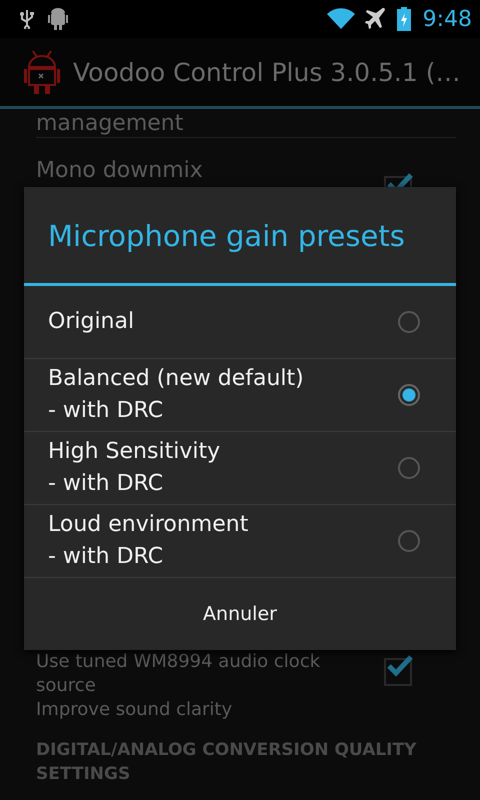 This screenshot has width=480, height=800. What do you see at coordinates (42, 72) in the screenshot?
I see `android-robot-icon` at bounding box center [42, 72].